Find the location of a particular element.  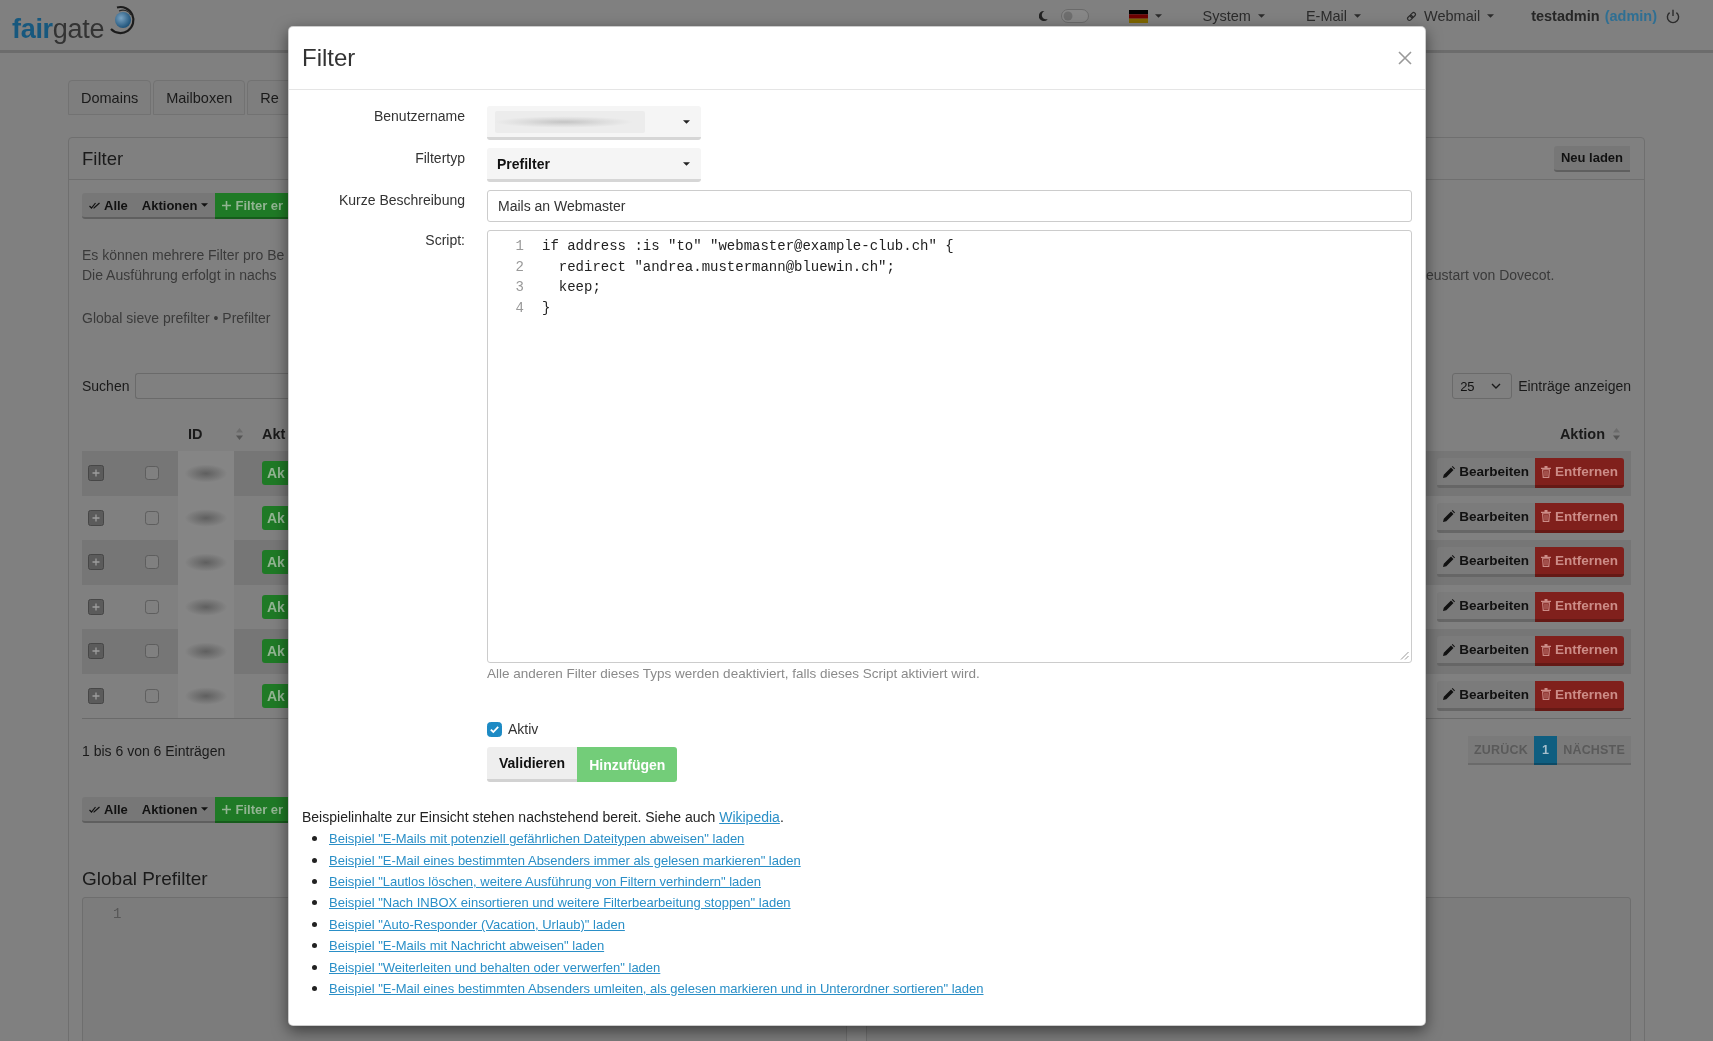

select-field: Prefilter is located at coordinates (594, 165).